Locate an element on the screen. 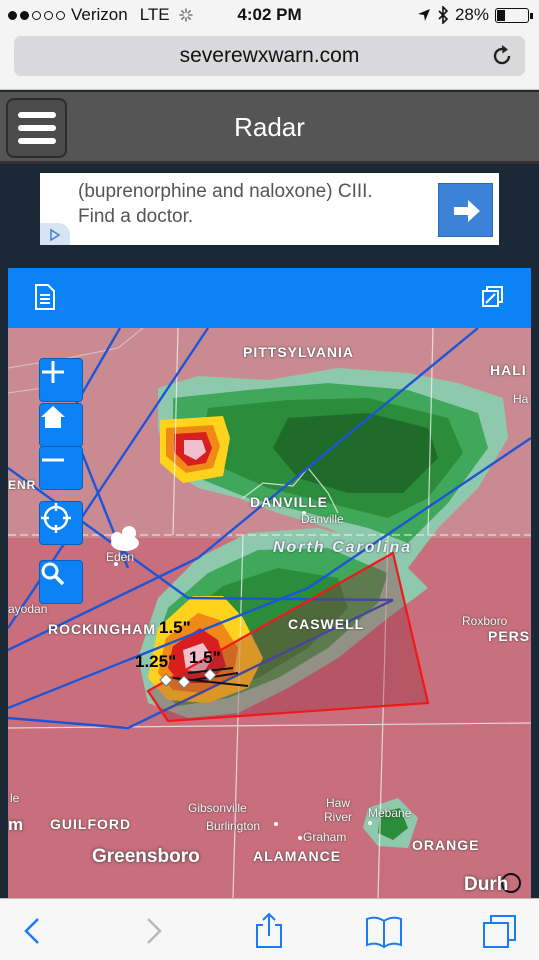  arrow-right-icon is located at coordinates (467, 211).